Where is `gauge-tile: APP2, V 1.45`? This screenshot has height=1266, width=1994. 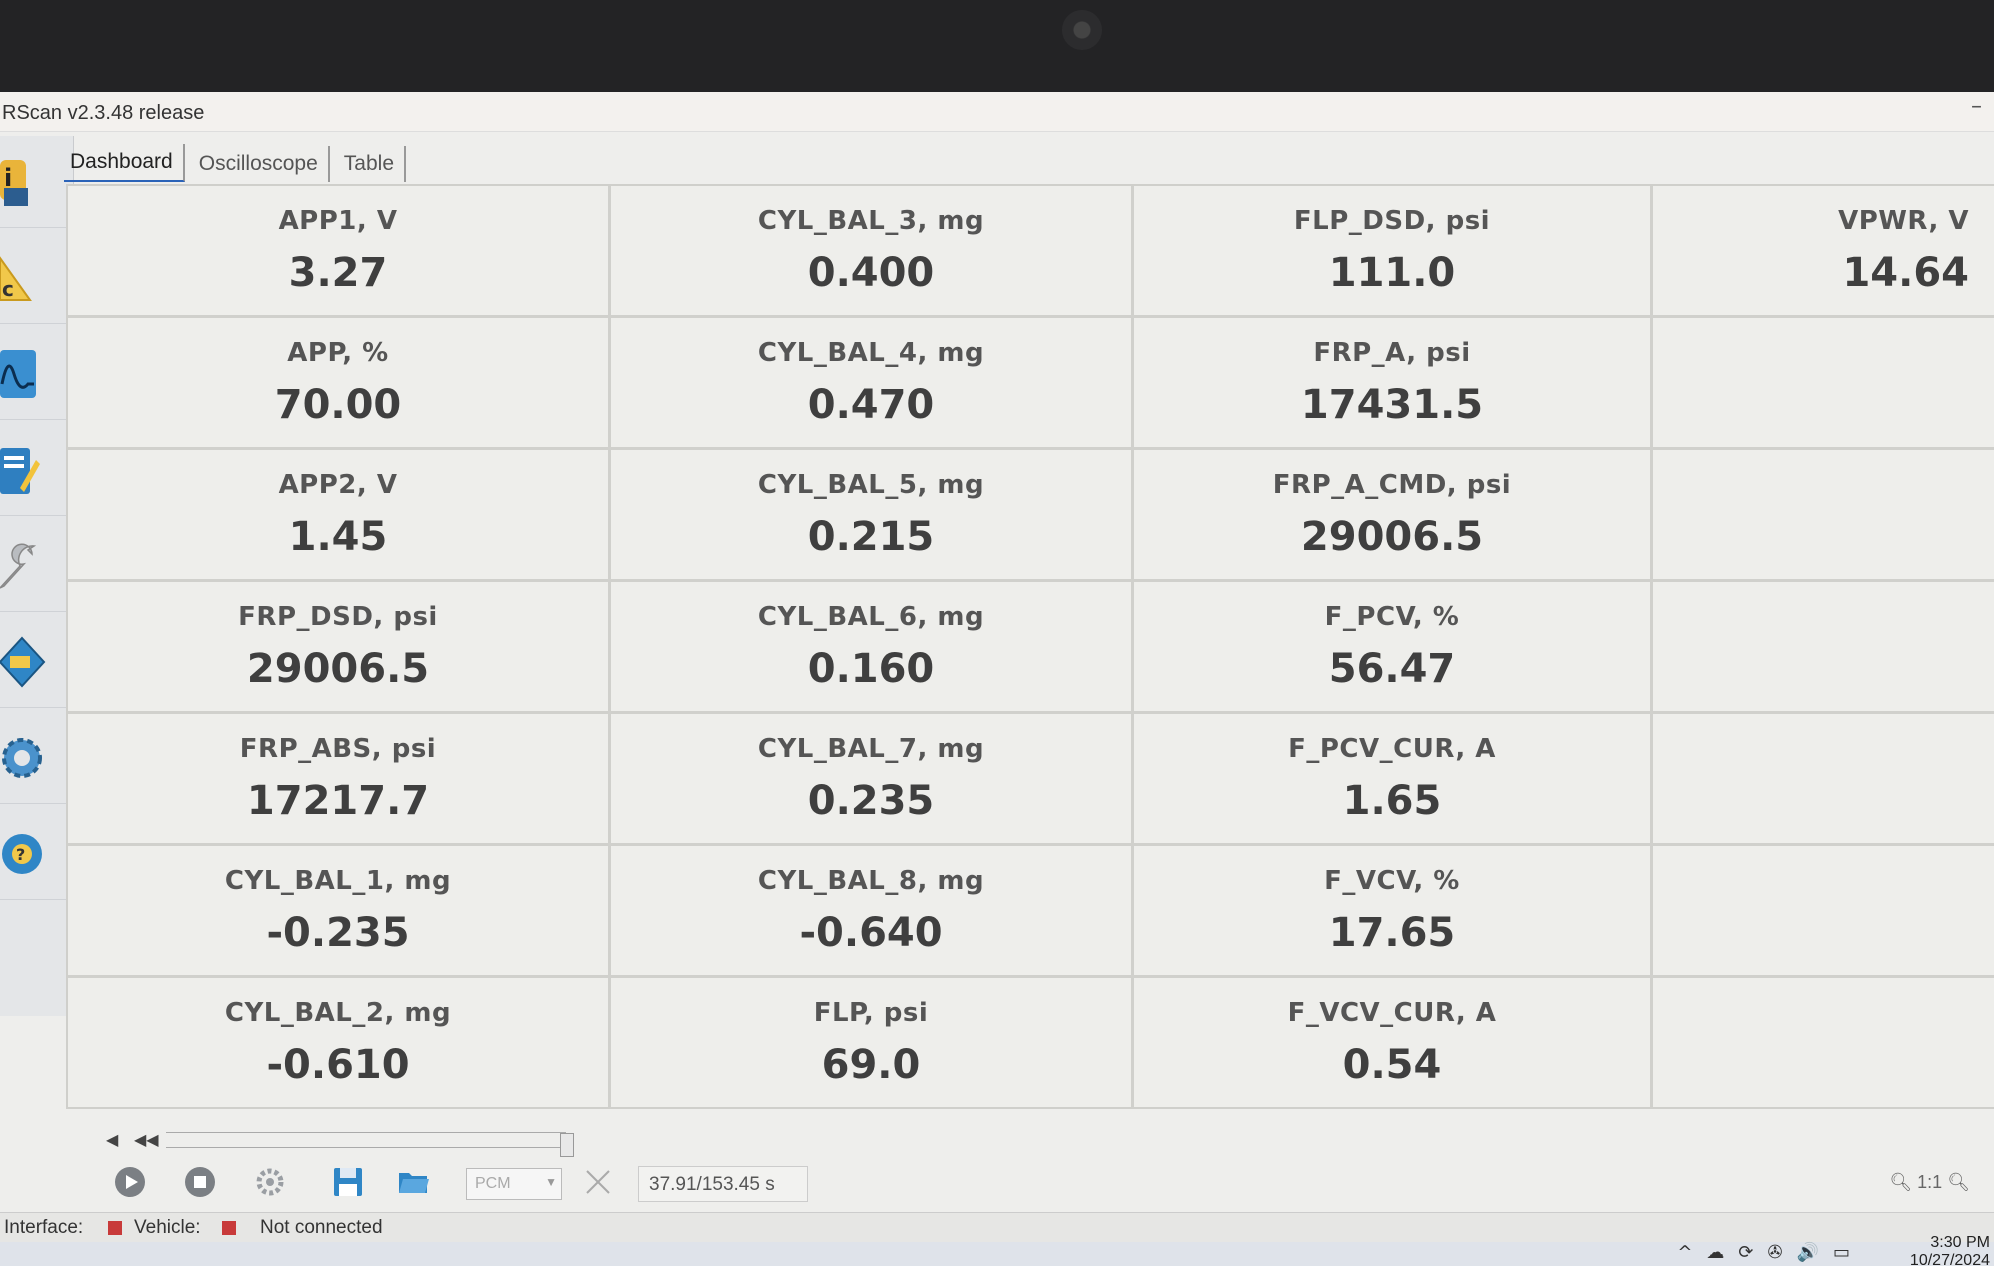
gauge-tile: APP2, V 1.45 is located at coordinates (338, 514).